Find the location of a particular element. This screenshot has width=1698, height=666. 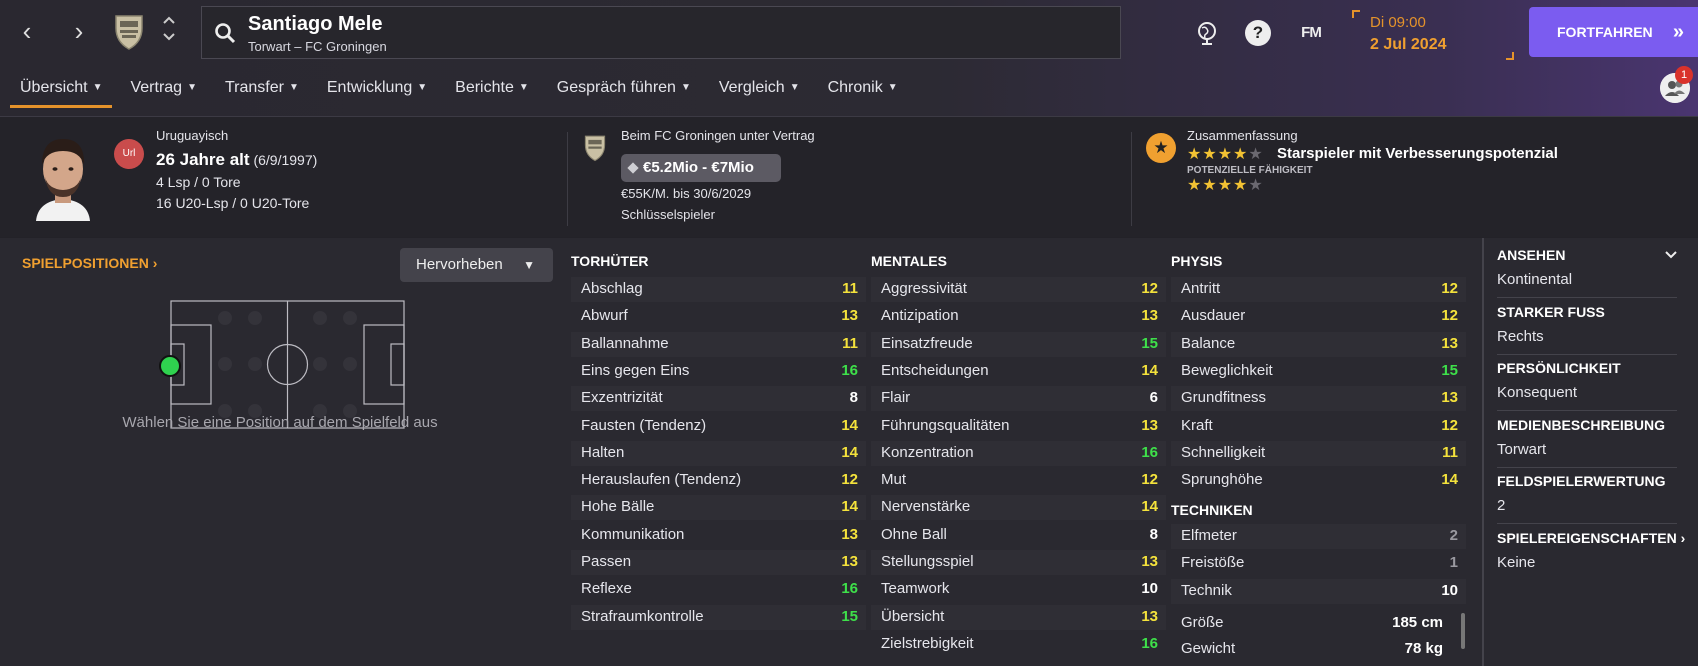

squad-status: Schlüsselspieler is located at coordinates (668, 214).